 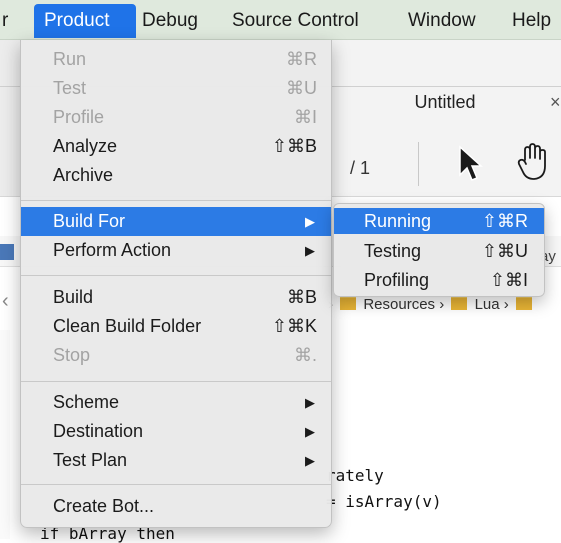 What do you see at coordinates (355, 475) in the screenshot?
I see `code-line: rately` at bounding box center [355, 475].